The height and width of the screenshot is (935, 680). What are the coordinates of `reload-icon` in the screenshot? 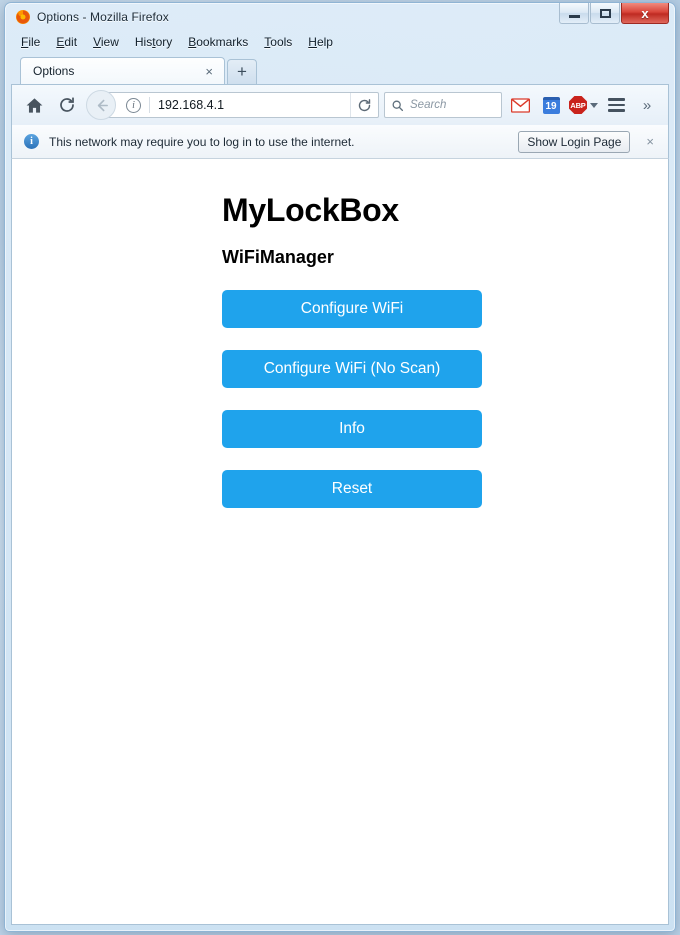 It's located at (67, 105).